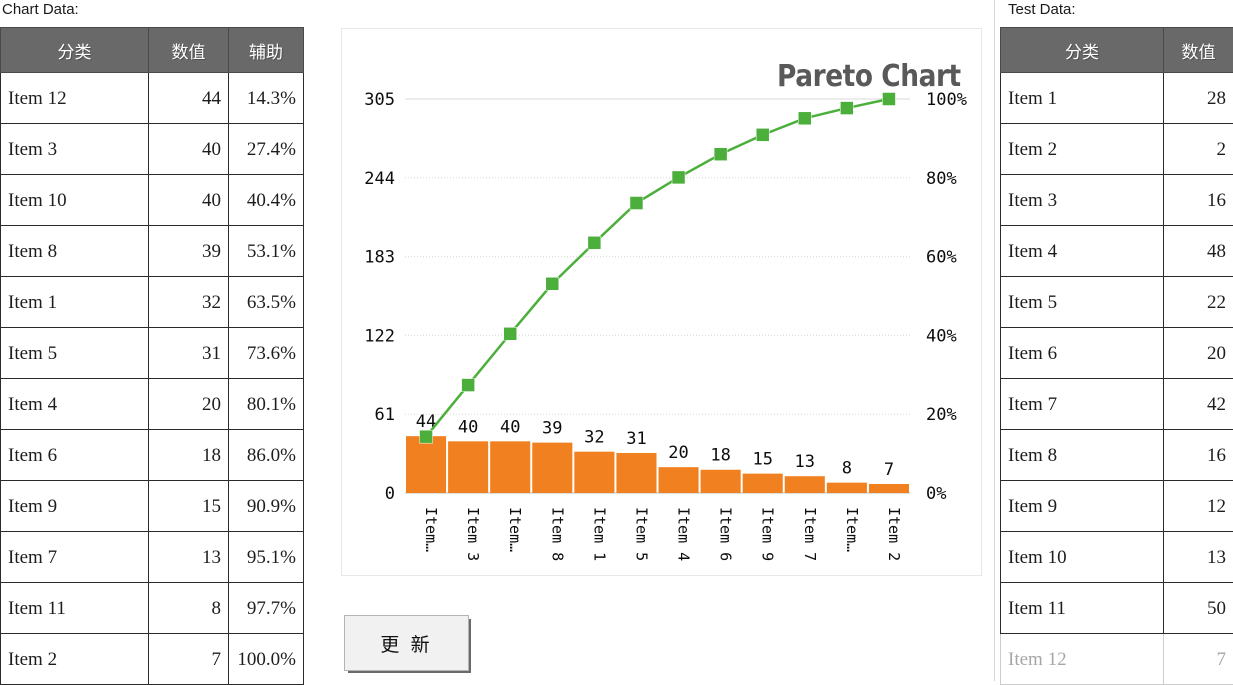 The image size is (1233, 685). Describe the element at coordinates (266, 659) in the screenshot. I see `cell-aux: 100.0%` at that location.